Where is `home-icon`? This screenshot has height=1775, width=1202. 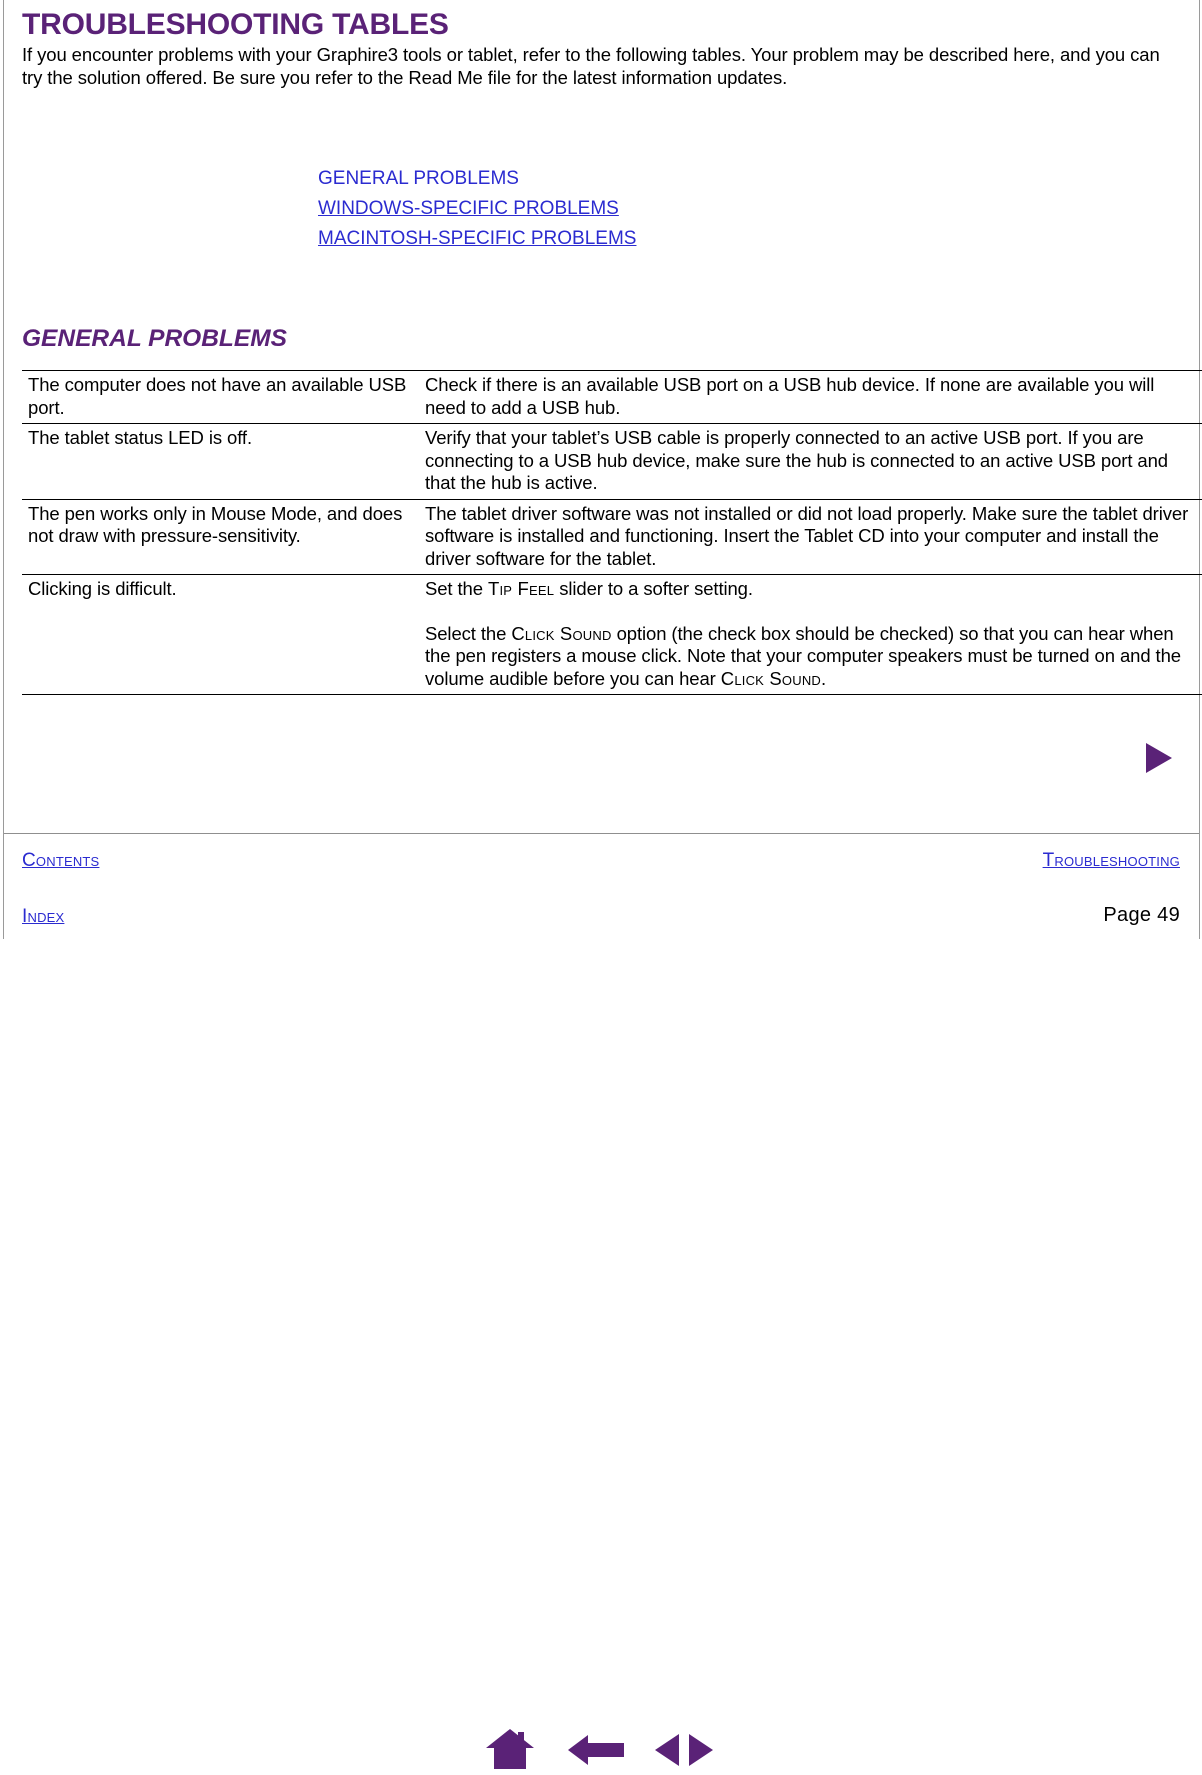 home-icon is located at coordinates (510, 1749).